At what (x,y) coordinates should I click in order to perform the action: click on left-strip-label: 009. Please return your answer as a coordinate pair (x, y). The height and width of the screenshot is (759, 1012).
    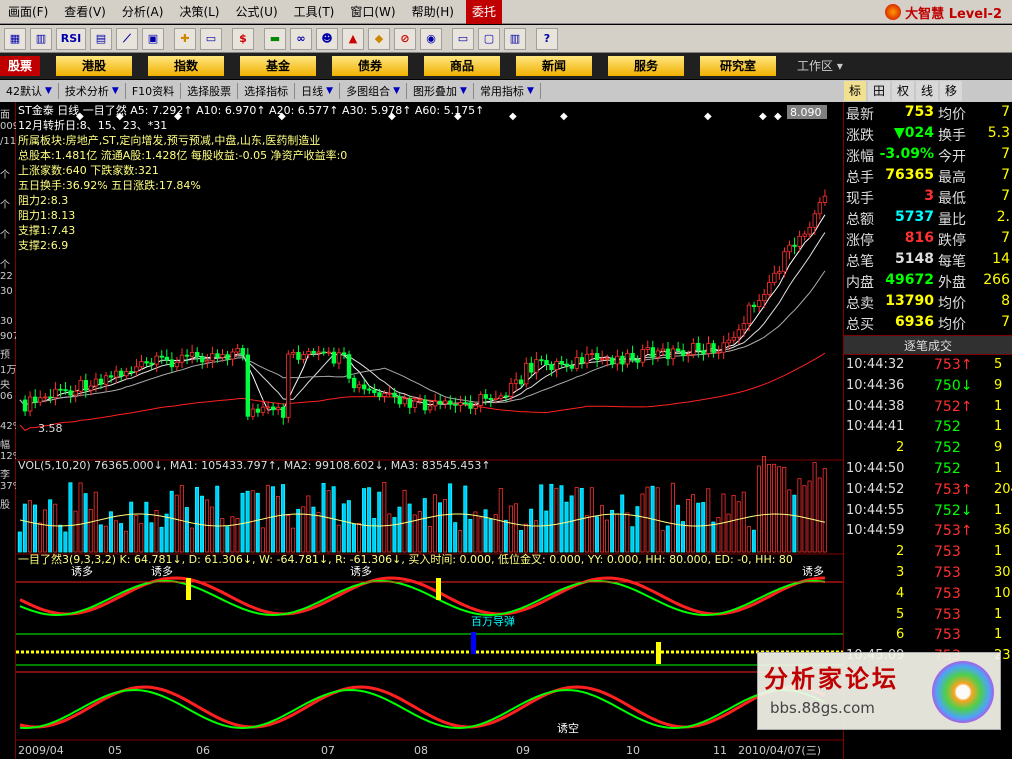
    Looking at the image, I should click on (8, 126).